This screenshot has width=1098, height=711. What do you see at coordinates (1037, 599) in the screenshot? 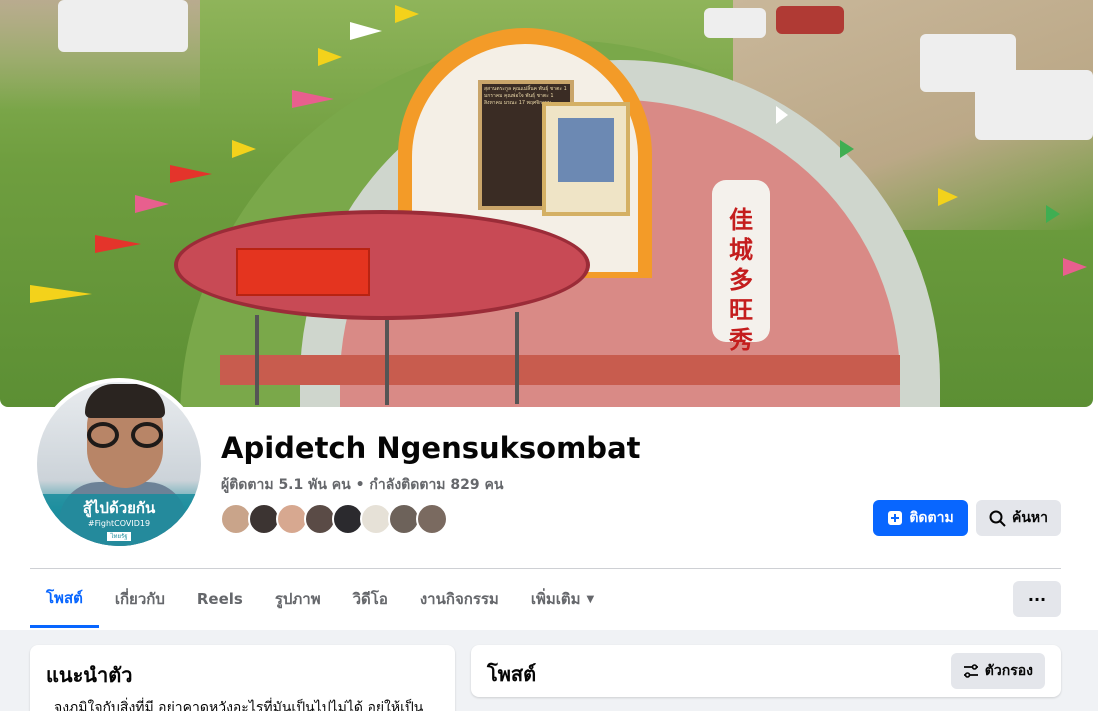
I see `more-options-button: ···` at bounding box center [1037, 599].